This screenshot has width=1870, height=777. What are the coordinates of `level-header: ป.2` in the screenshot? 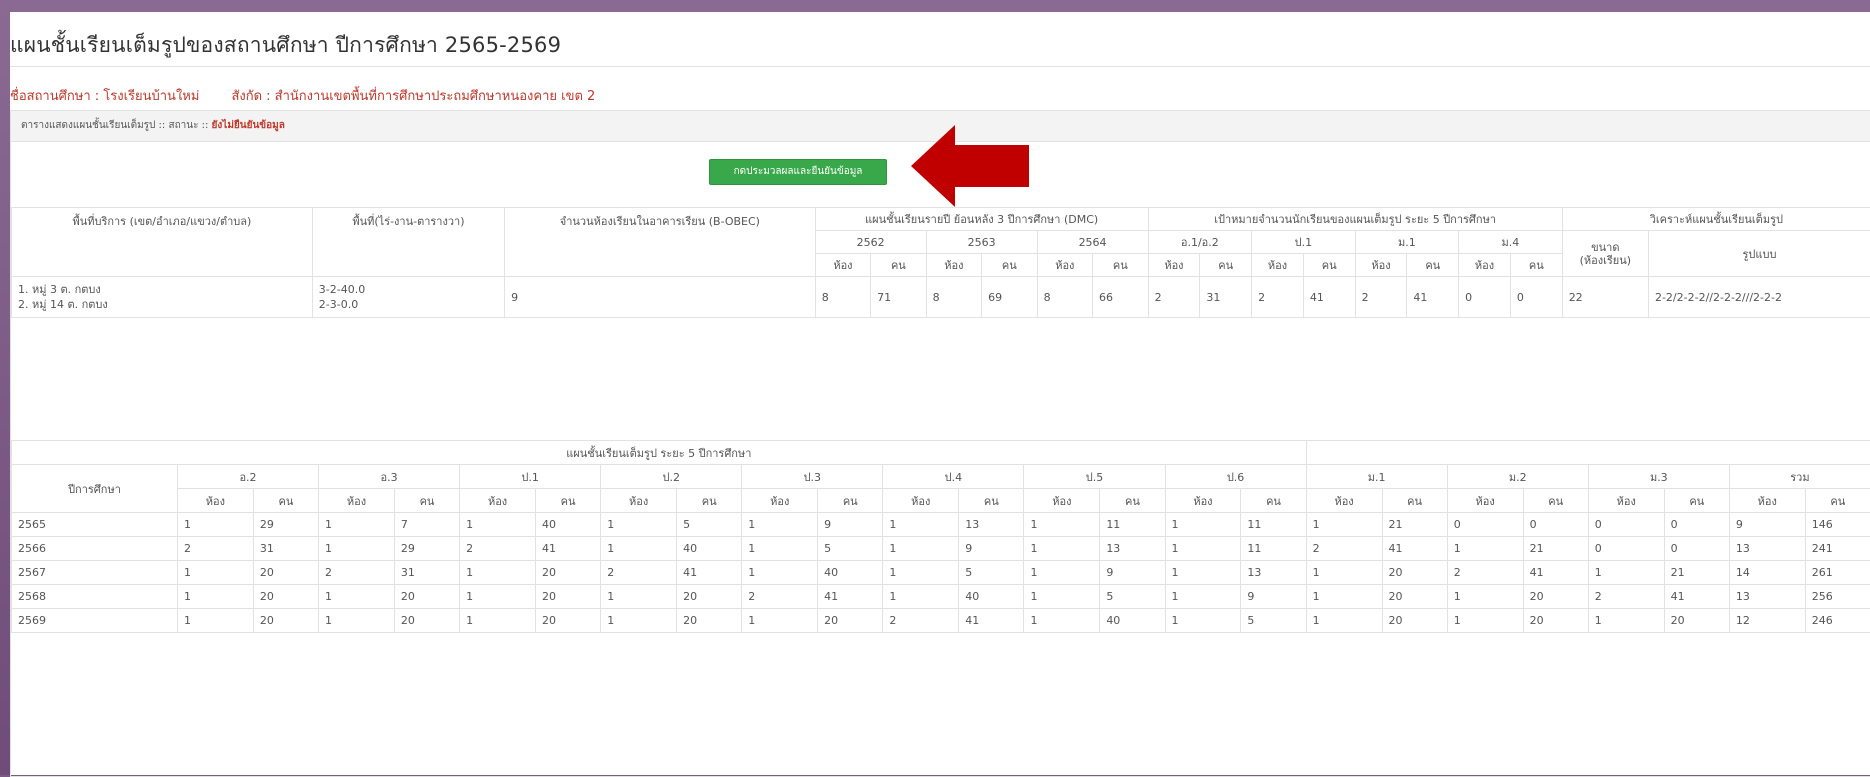 It's located at (671, 477).